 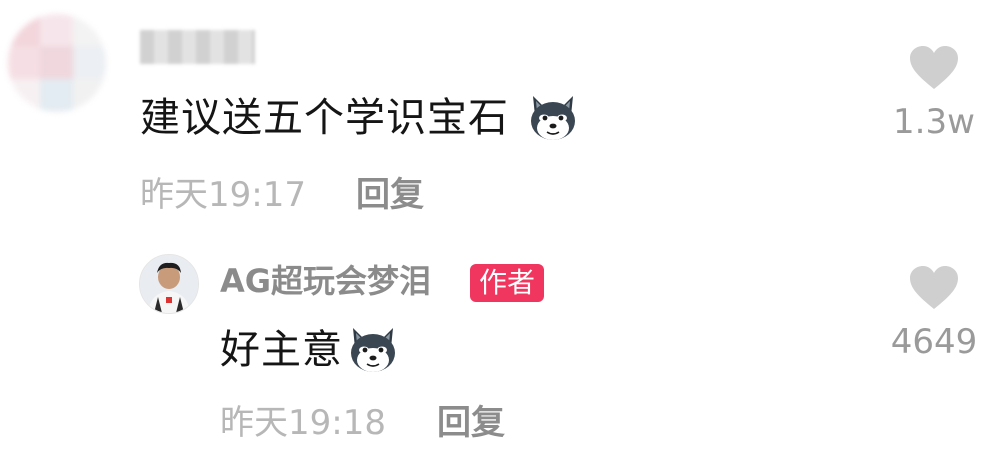 What do you see at coordinates (934, 92) in the screenshot?
I see `like-button: 1.3w` at bounding box center [934, 92].